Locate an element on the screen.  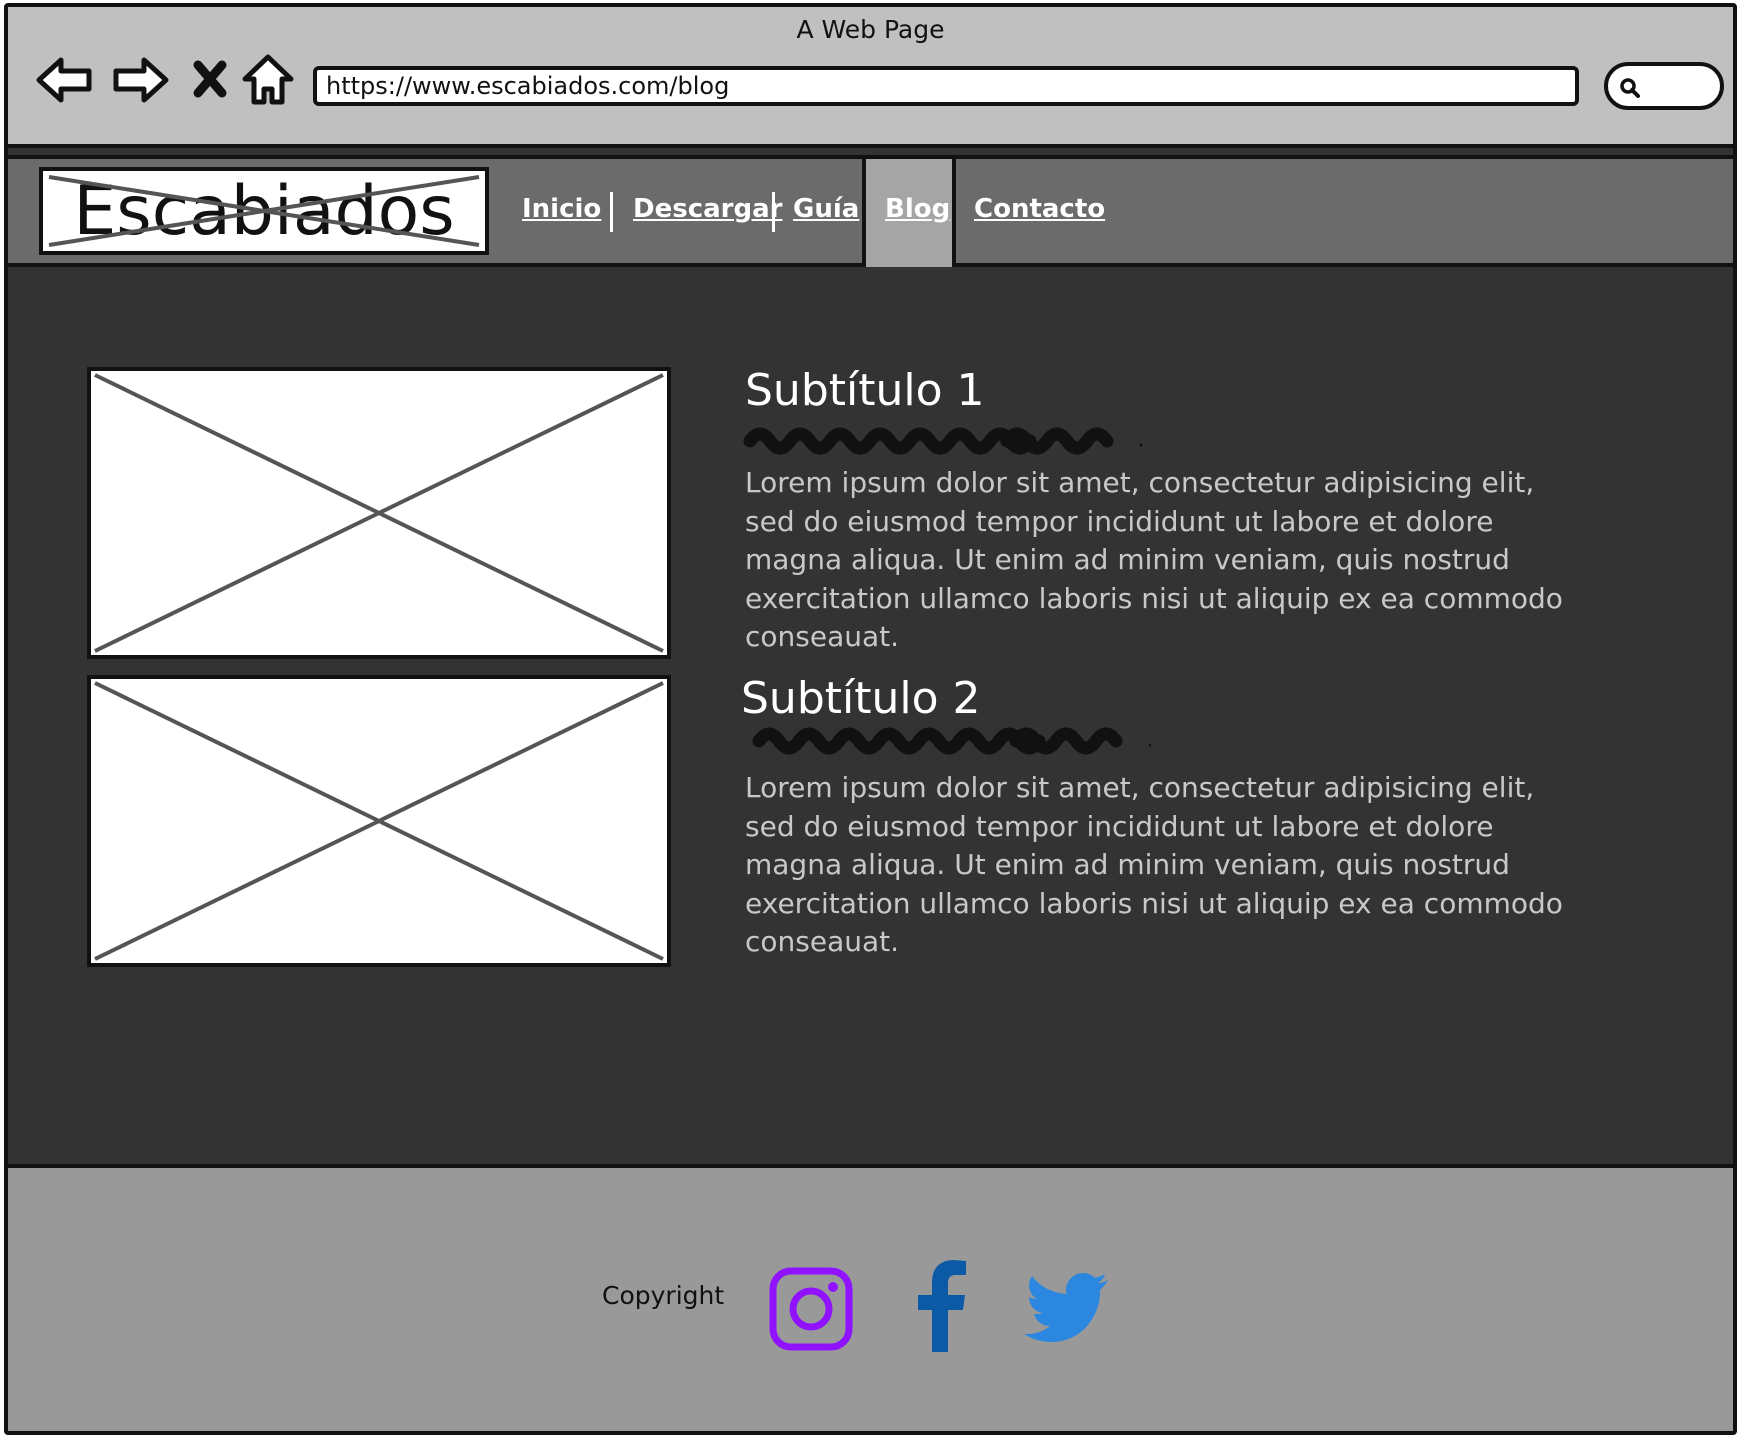
instagram-icon is located at coordinates (811, 1309).